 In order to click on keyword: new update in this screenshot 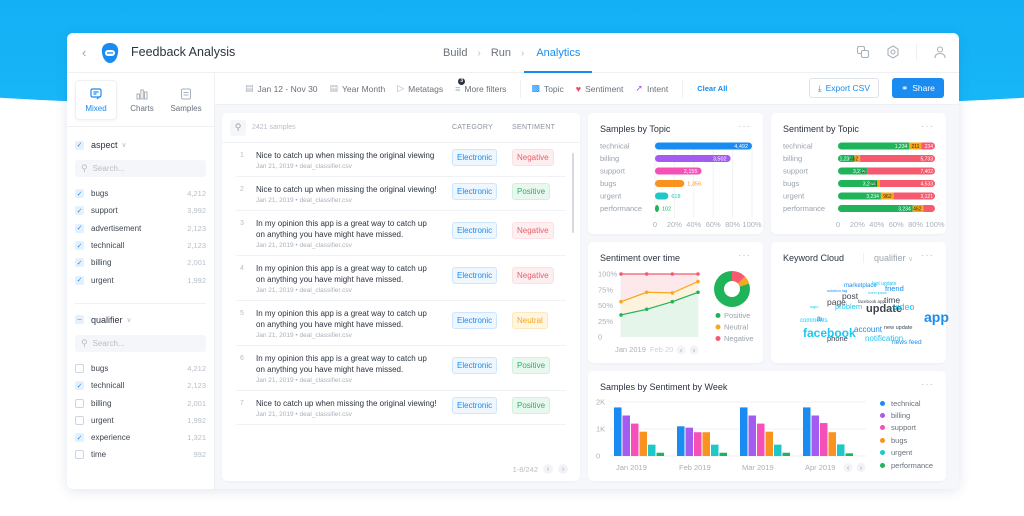, I will do `click(898, 328)`.